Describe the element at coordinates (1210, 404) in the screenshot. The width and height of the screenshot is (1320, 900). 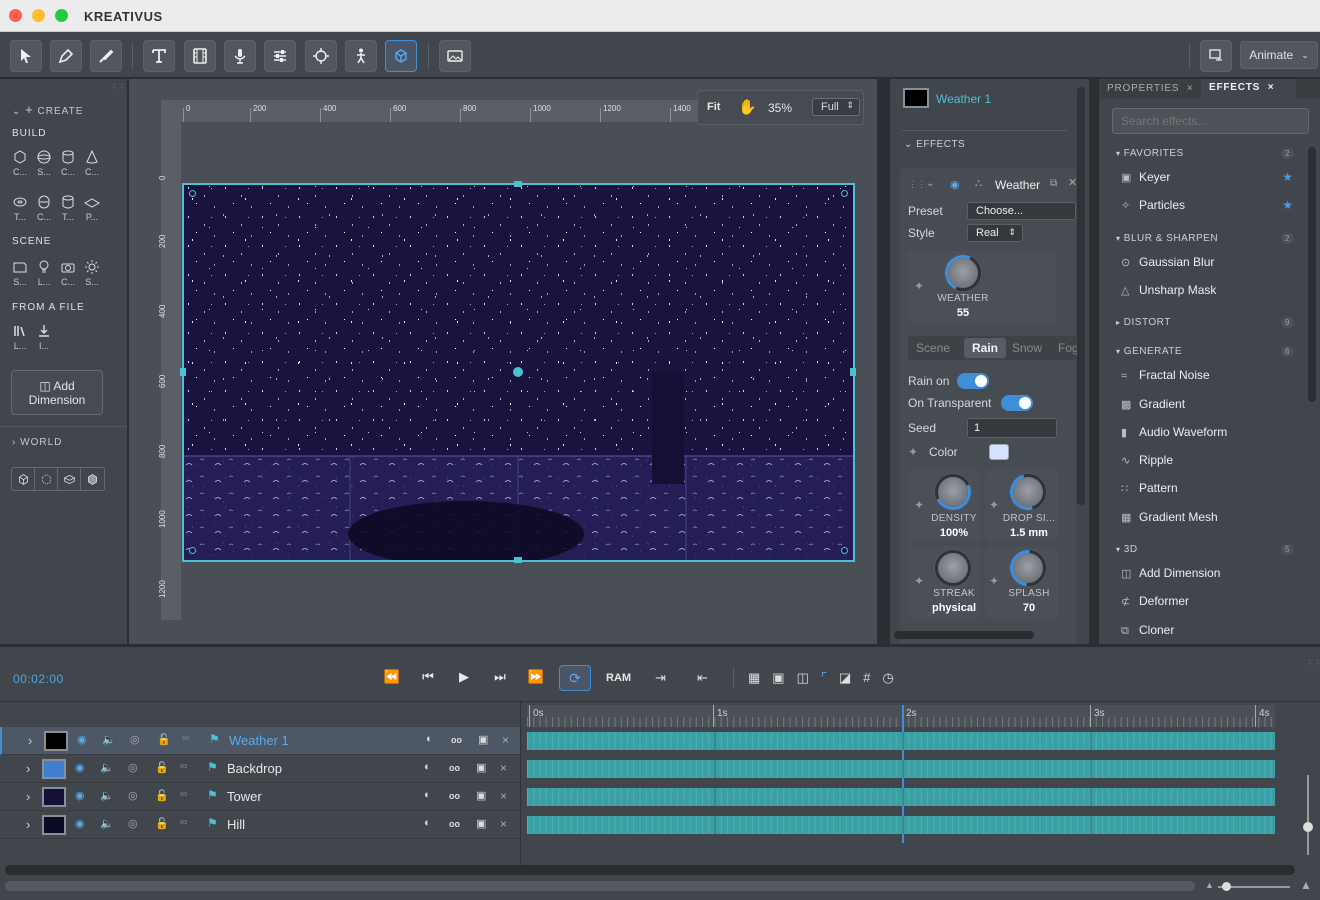
I see `effect-item: ▩ Gradient` at that location.